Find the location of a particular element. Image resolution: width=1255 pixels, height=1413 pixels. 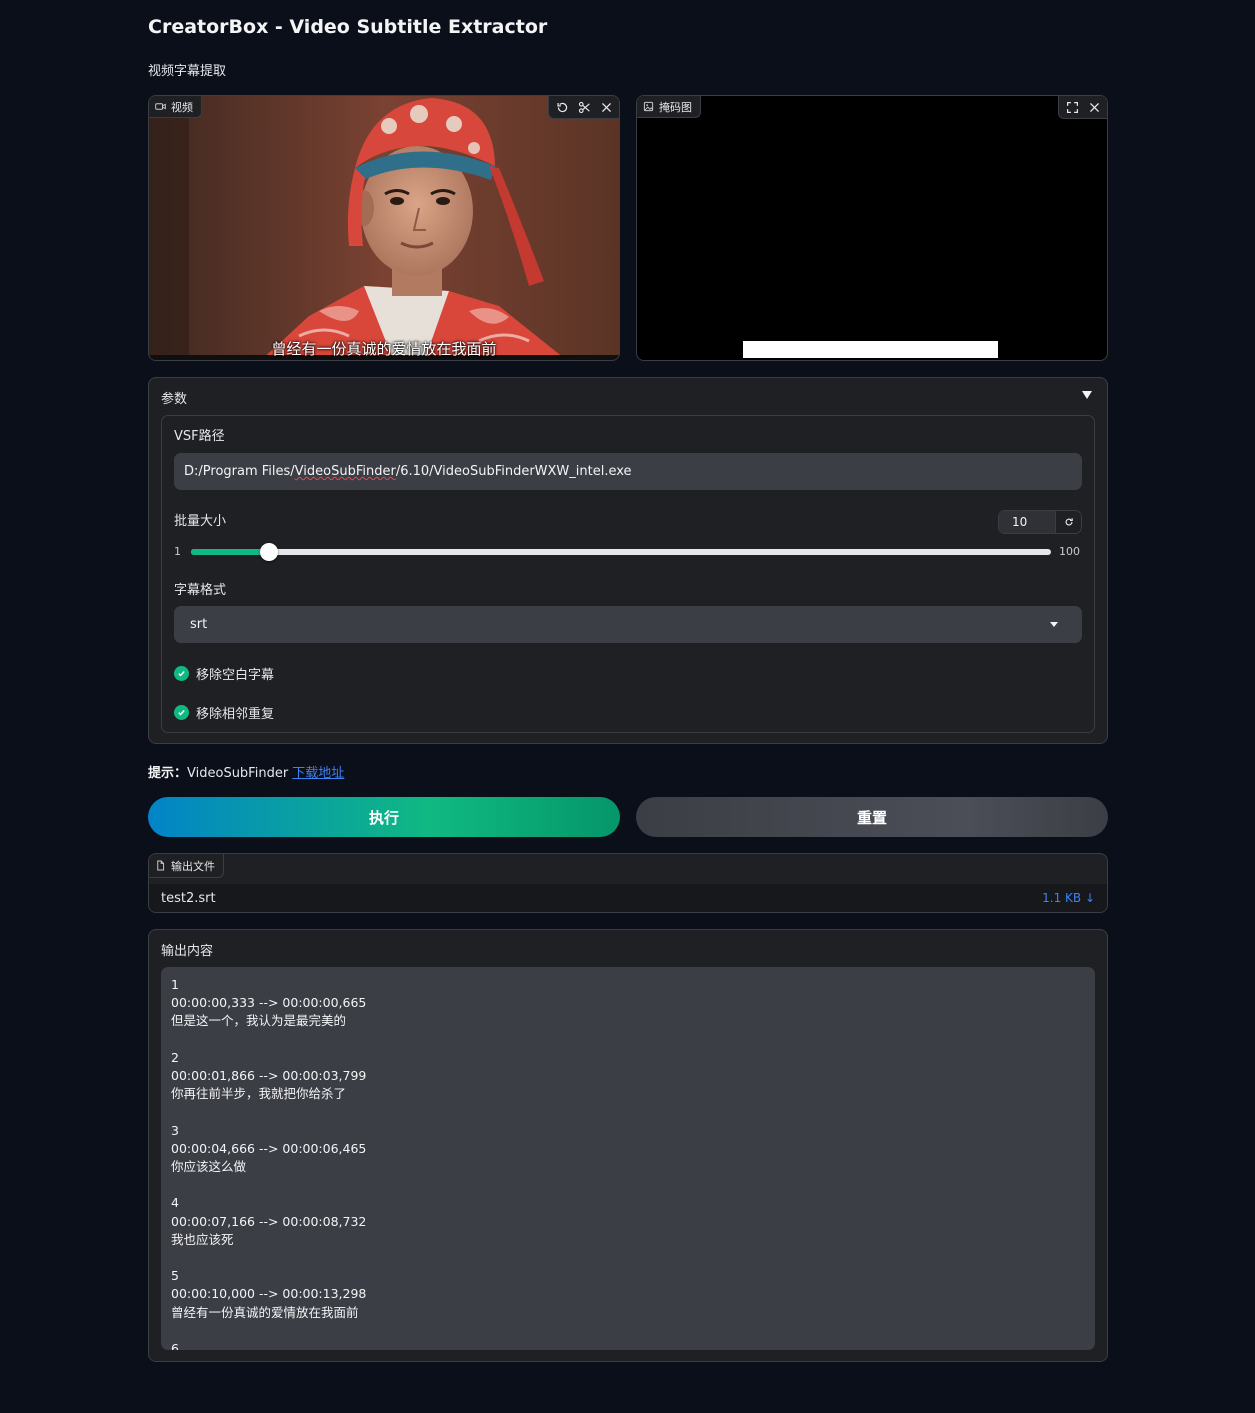

mask-toolbar is located at coordinates (1082, 107).